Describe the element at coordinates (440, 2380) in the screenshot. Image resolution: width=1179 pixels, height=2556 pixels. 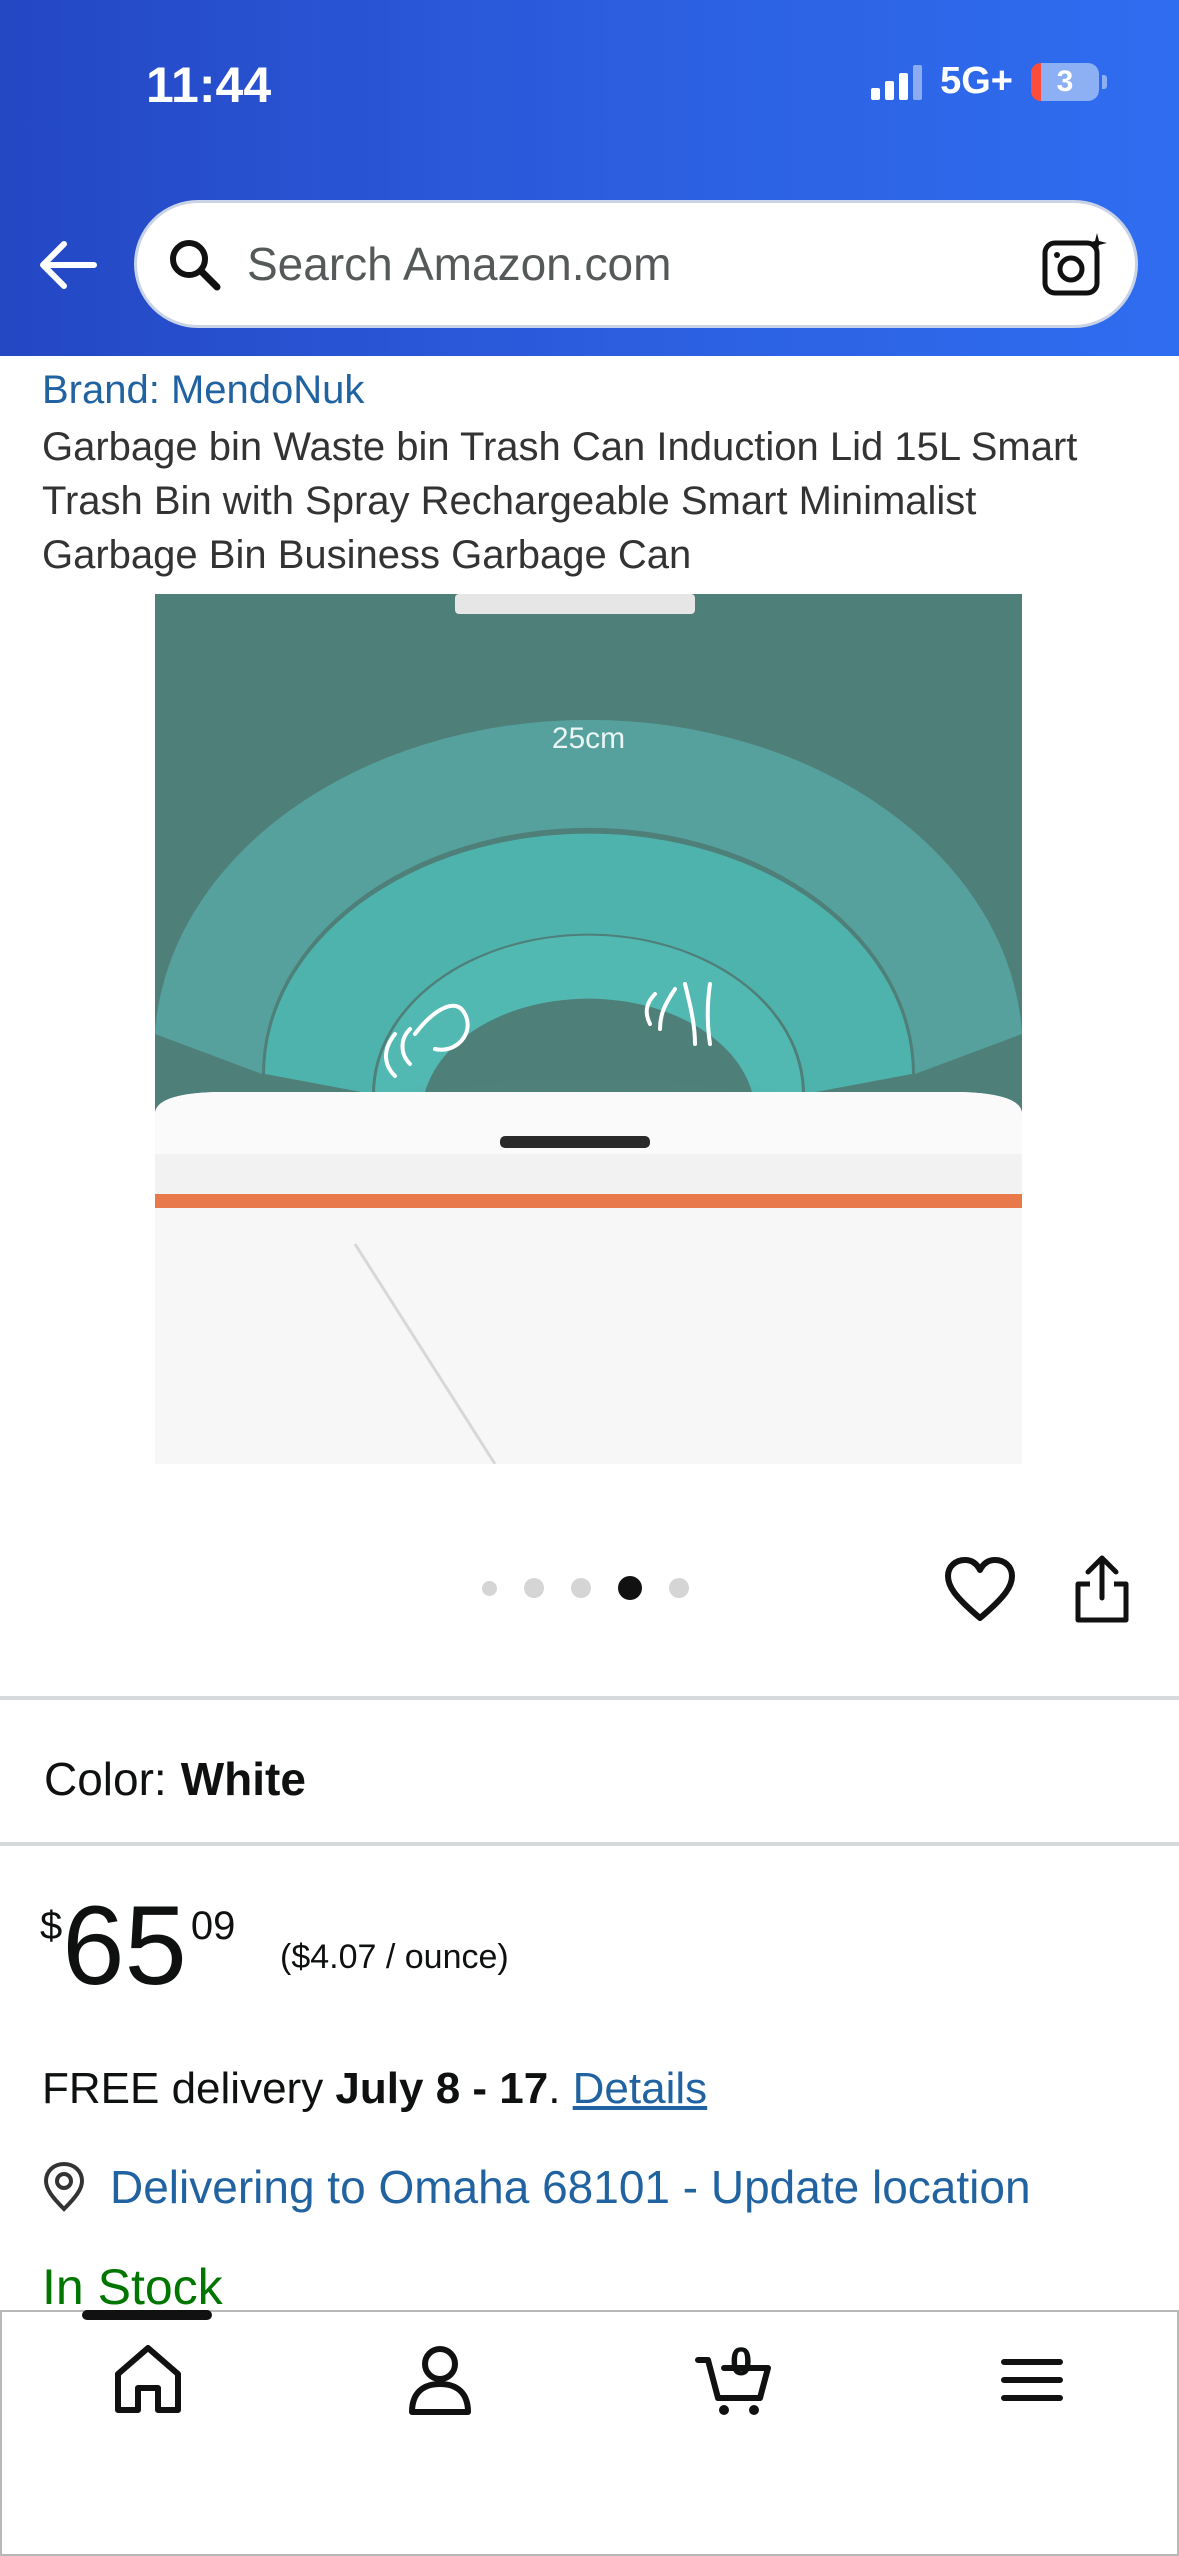
I see `profile-icon` at that location.